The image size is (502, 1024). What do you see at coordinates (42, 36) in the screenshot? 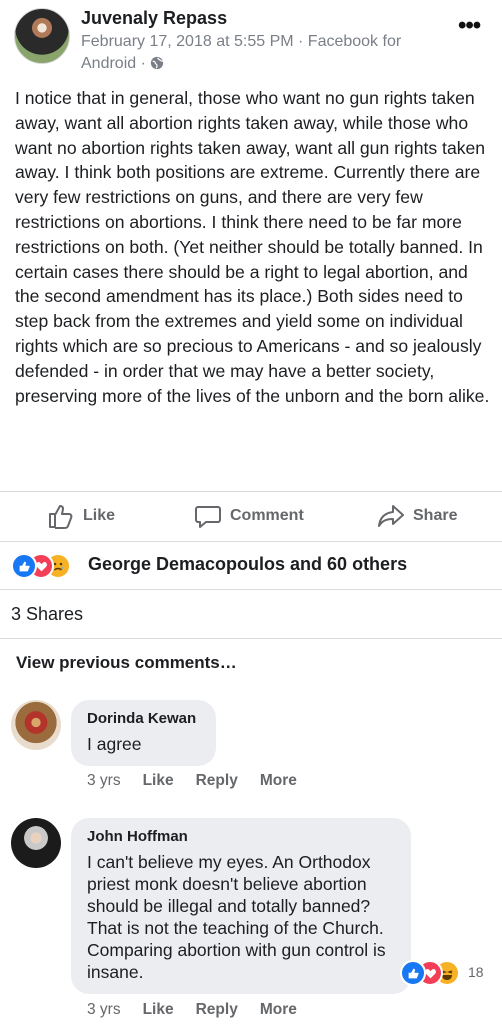
I see `author-avatar` at bounding box center [42, 36].